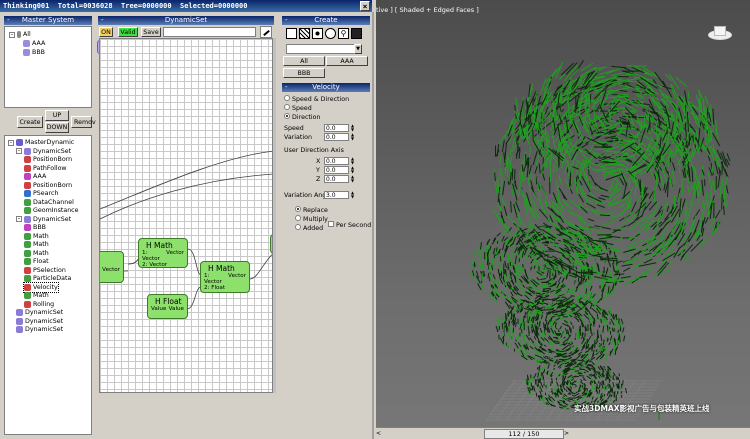 The image size is (750, 439). I want to click on up-button: UP, so click(57, 115).